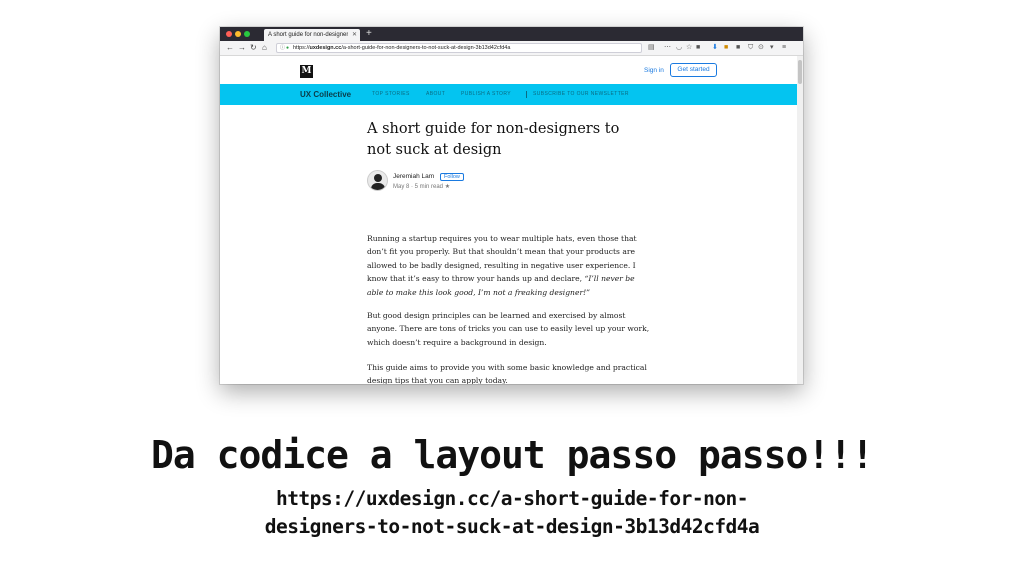 The height and width of the screenshot is (576, 1024). Describe the element at coordinates (654, 70) in the screenshot. I see `sign-in-link: Sign in` at that location.